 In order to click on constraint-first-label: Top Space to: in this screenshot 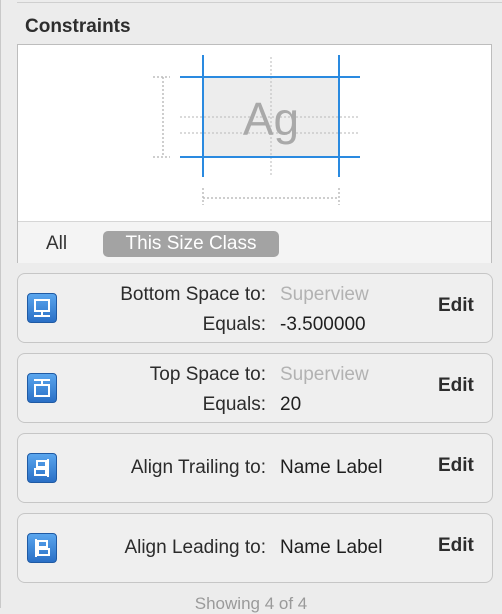, I will do `click(207, 374)`.